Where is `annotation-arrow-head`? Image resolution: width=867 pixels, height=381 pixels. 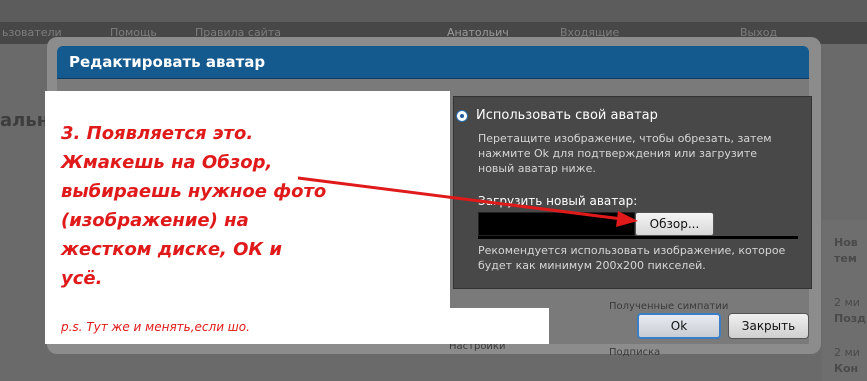 annotation-arrow-head is located at coordinates (627, 219).